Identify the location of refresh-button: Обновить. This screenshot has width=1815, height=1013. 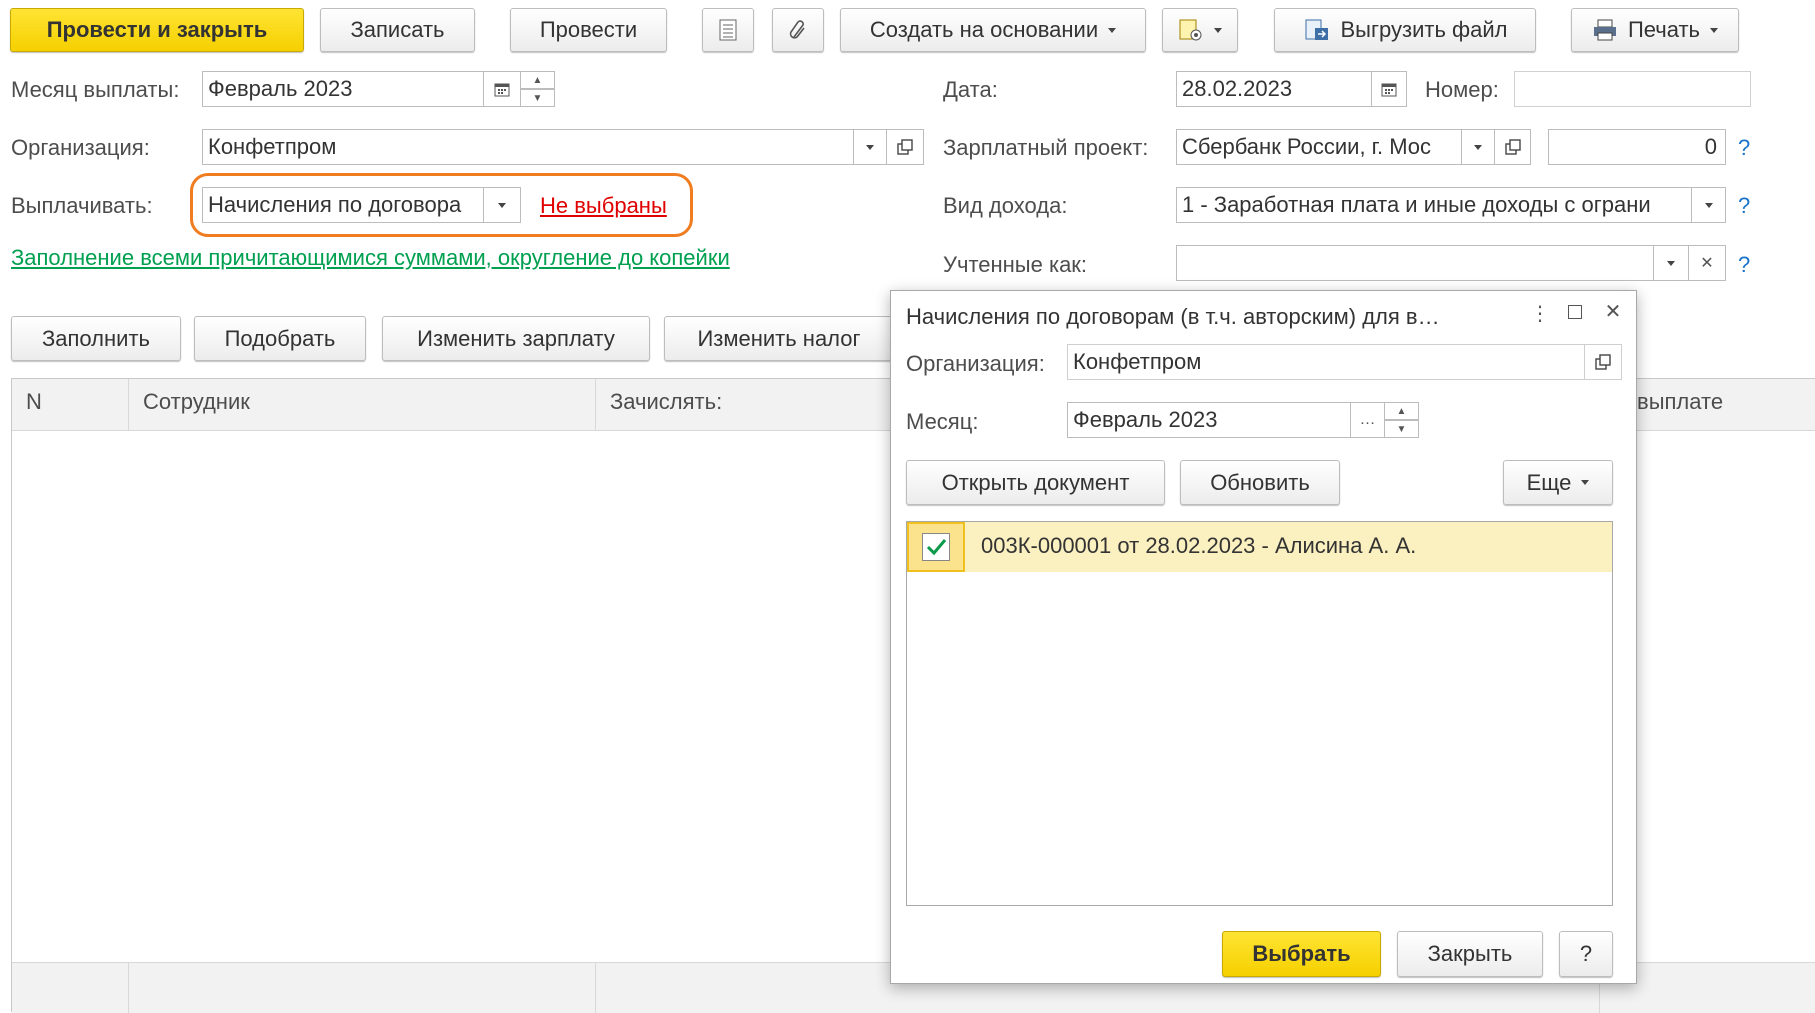
(1260, 482).